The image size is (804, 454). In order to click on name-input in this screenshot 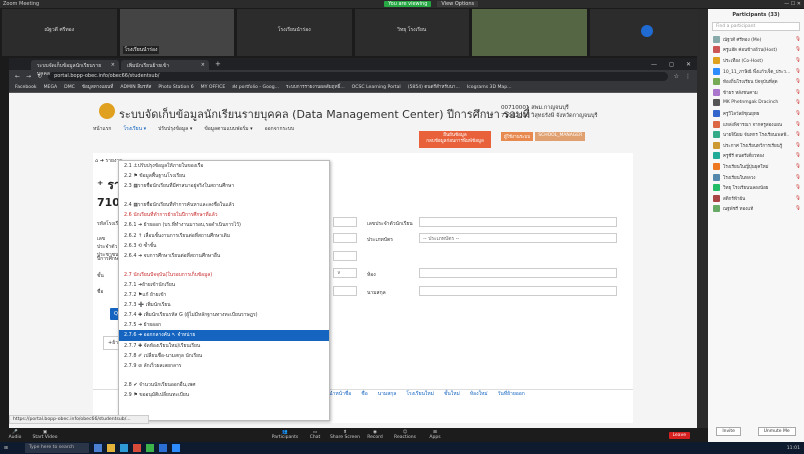, I will do `click(345, 291)`.